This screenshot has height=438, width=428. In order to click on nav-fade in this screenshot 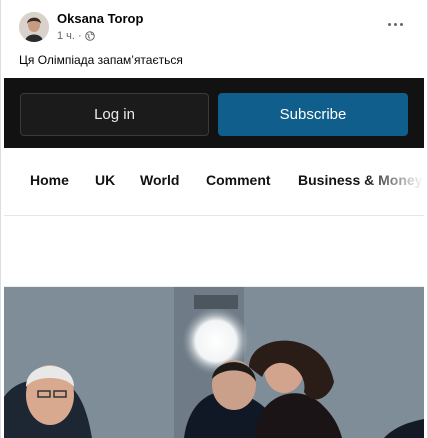, I will do `click(394, 181)`.